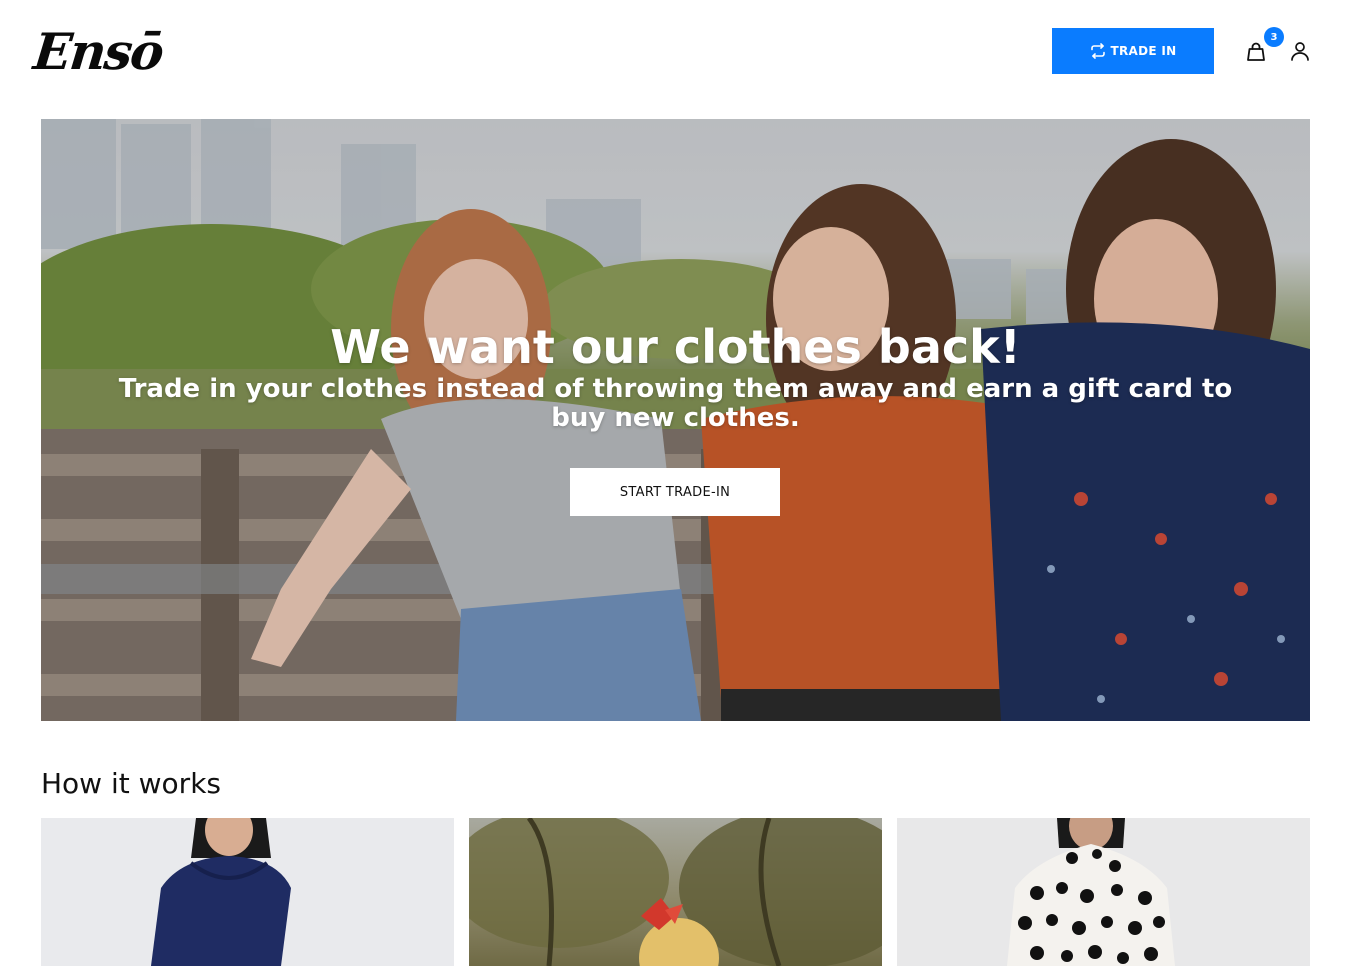 The width and height of the screenshot is (1360, 966). What do you see at coordinates (1091, 892) in the screenshot?
I see `woman-polka-dot-image` at bounding box center [1091, 892].